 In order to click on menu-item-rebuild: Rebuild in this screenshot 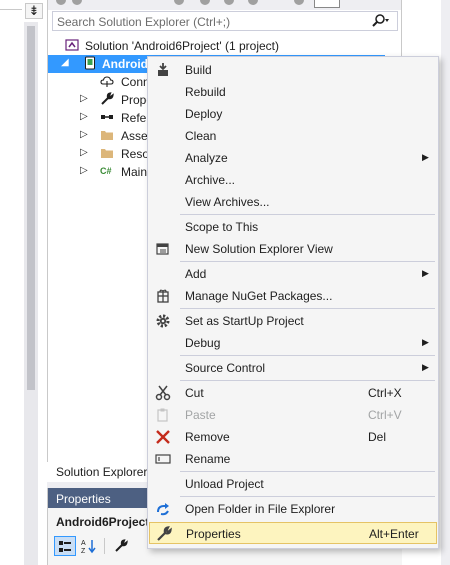, I will do `click(293, 92)`.